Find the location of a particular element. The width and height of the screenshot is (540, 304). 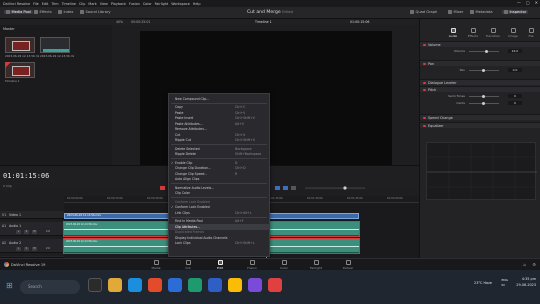

task-view-icon is located at coordinates (95, 285).